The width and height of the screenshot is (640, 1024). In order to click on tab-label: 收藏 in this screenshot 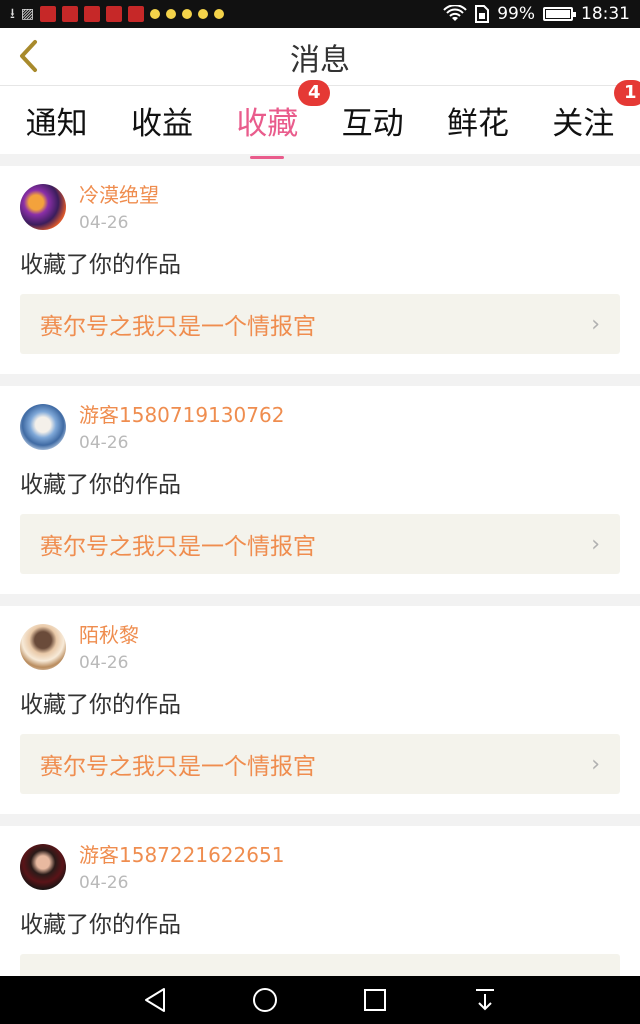, I will do `click(267, 123)`.